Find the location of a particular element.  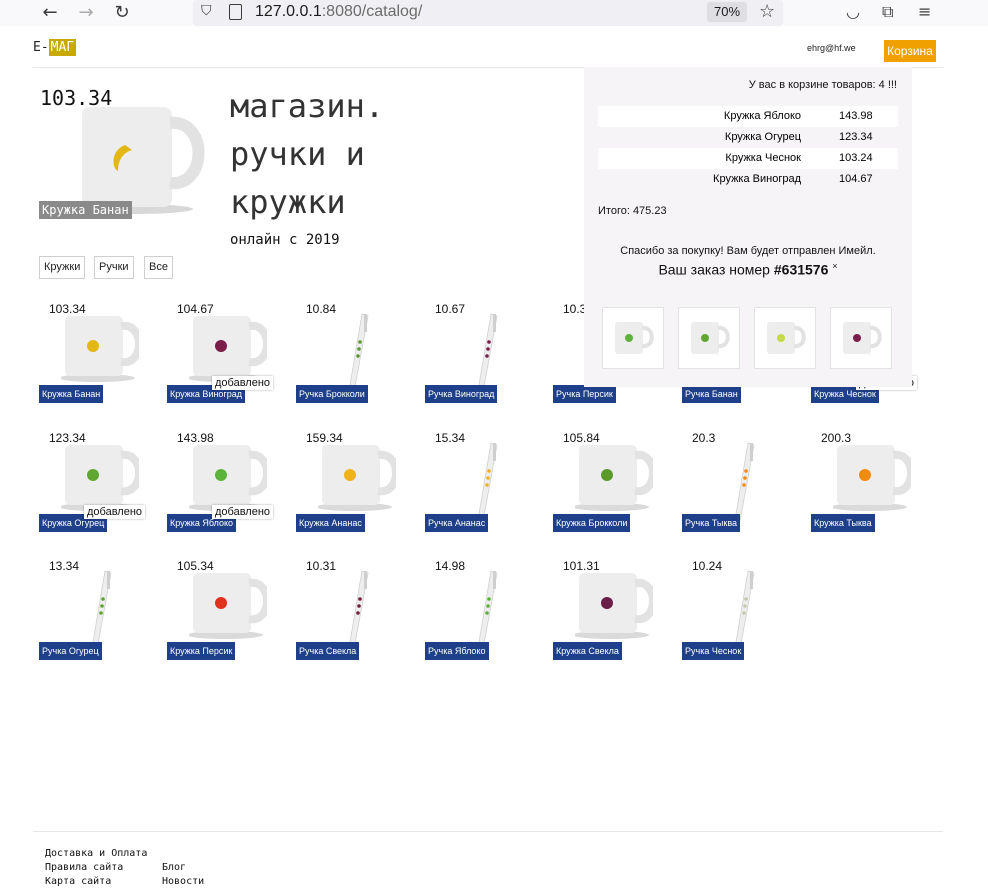

add-to-cart-button: Ручка Виноград is located at coordinates (461, 394).